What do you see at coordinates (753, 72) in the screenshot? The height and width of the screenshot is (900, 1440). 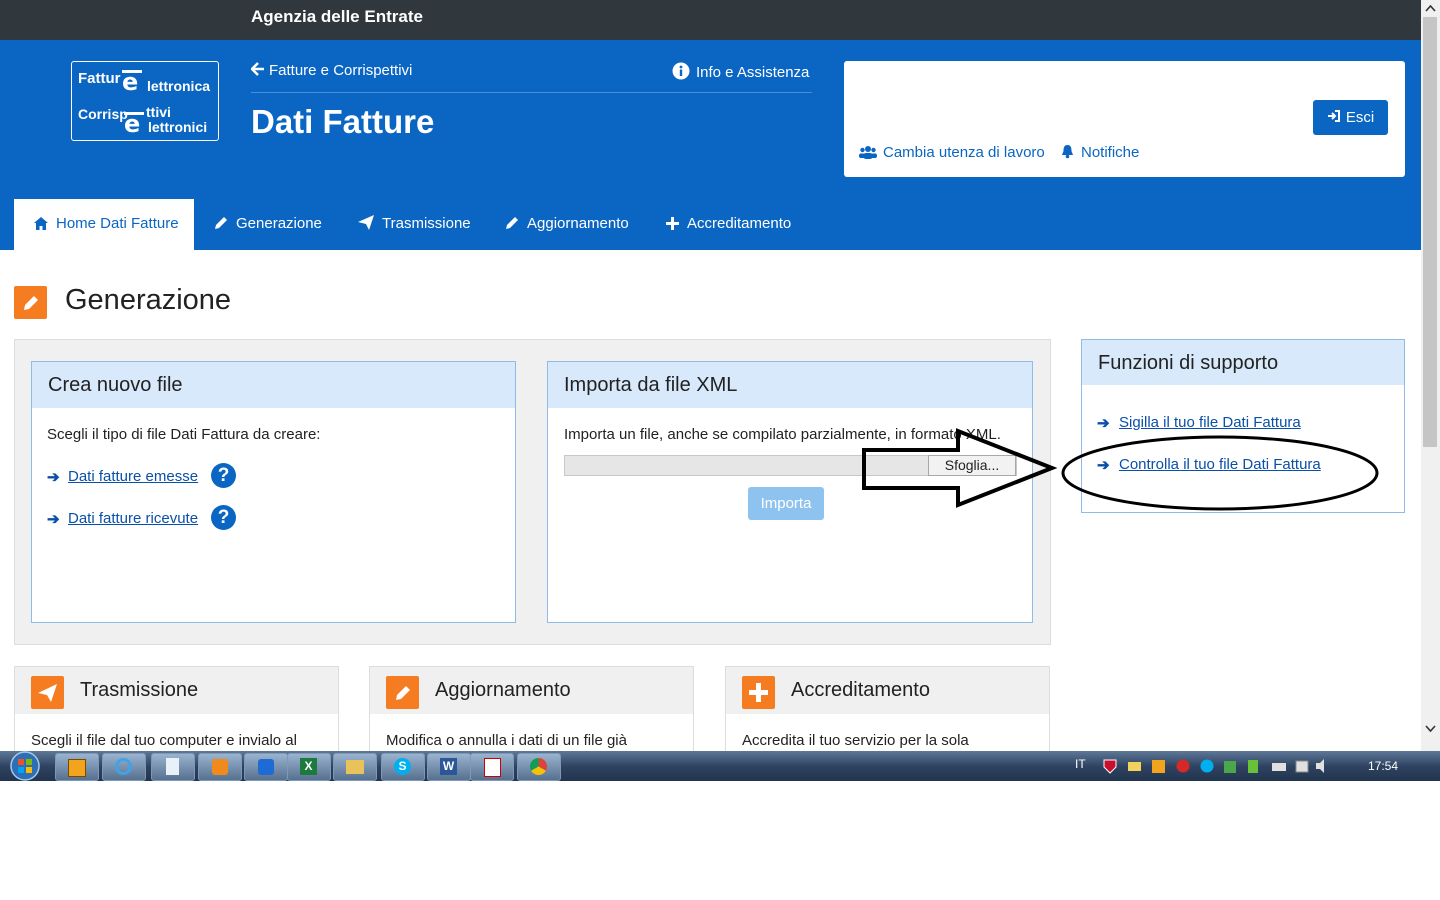 I see `info-link-label: Info e Assistenza` at bounding box center [753, 72].